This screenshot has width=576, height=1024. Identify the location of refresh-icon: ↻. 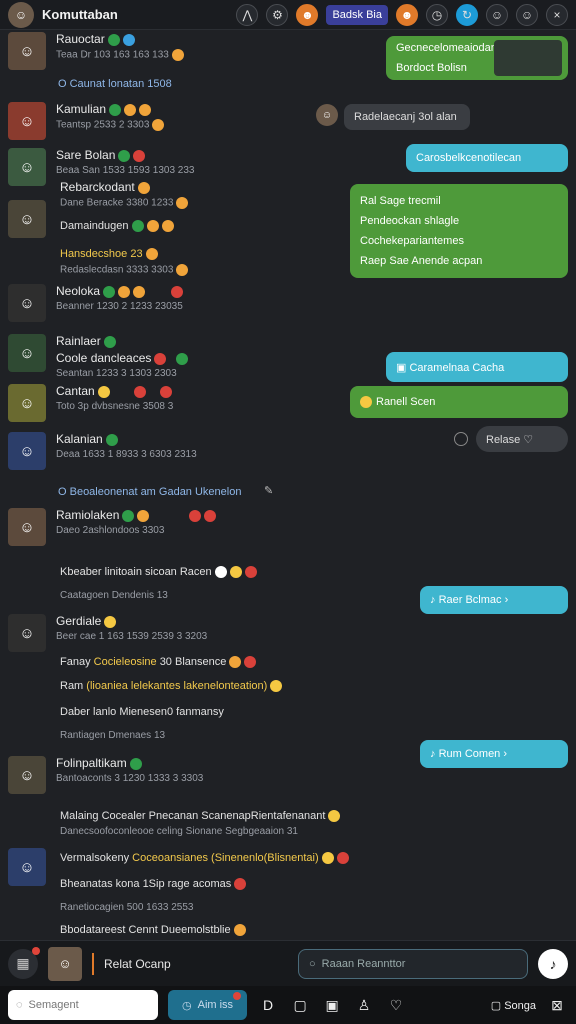
(467, 14).